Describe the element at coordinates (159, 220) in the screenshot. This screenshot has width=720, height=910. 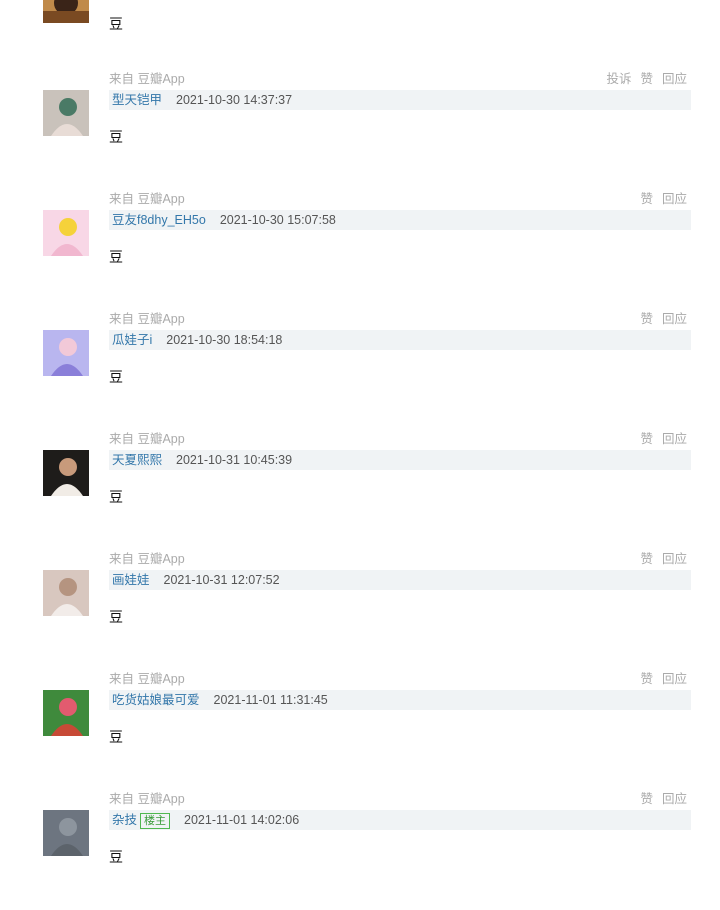
I see `username-link: 豆友f8dhy_EH5o` at that location.